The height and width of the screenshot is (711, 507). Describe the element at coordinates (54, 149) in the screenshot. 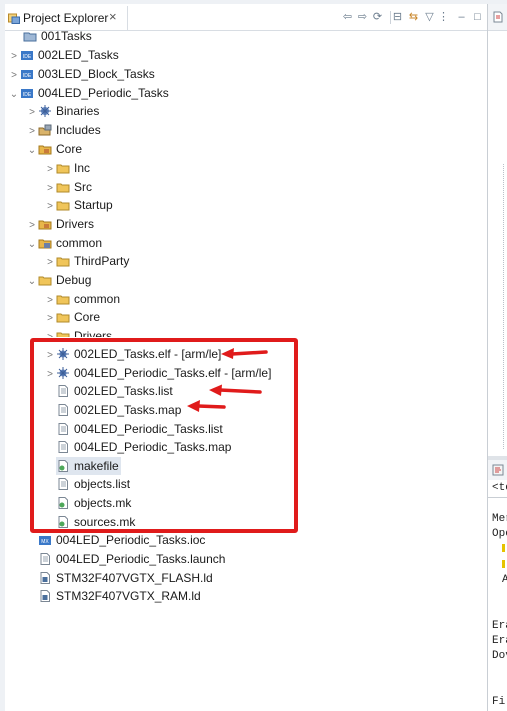

I see `tree-item: ⌄ Core` at that location.